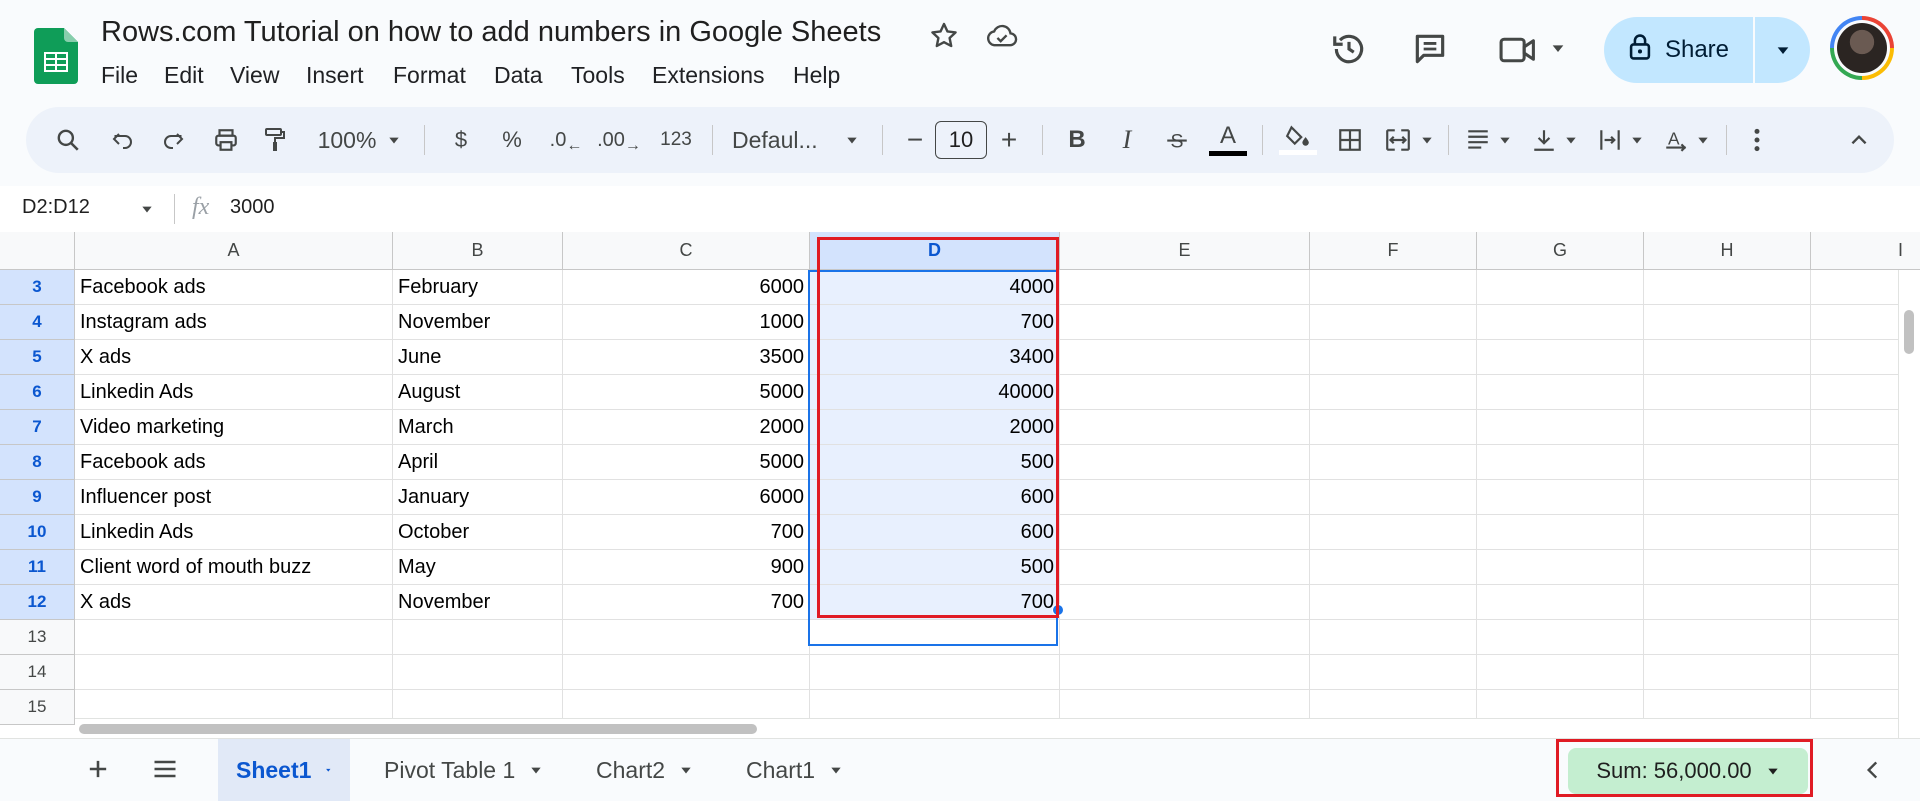  What do you see at coordinates (686, 602) in the screenshot?
I see `cell-c-12: 700` at bounding box center [686, 602].